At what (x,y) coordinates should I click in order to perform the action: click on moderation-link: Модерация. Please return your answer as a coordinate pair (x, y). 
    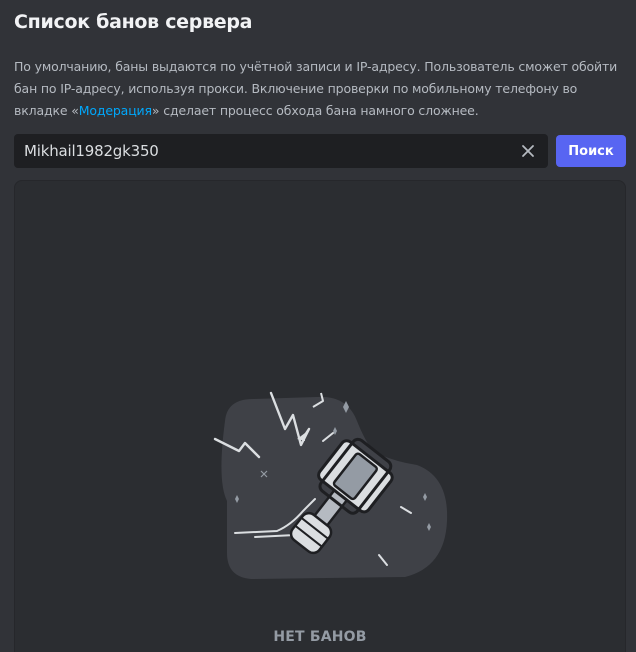
    Looking at the image, I should click on (115, 110).